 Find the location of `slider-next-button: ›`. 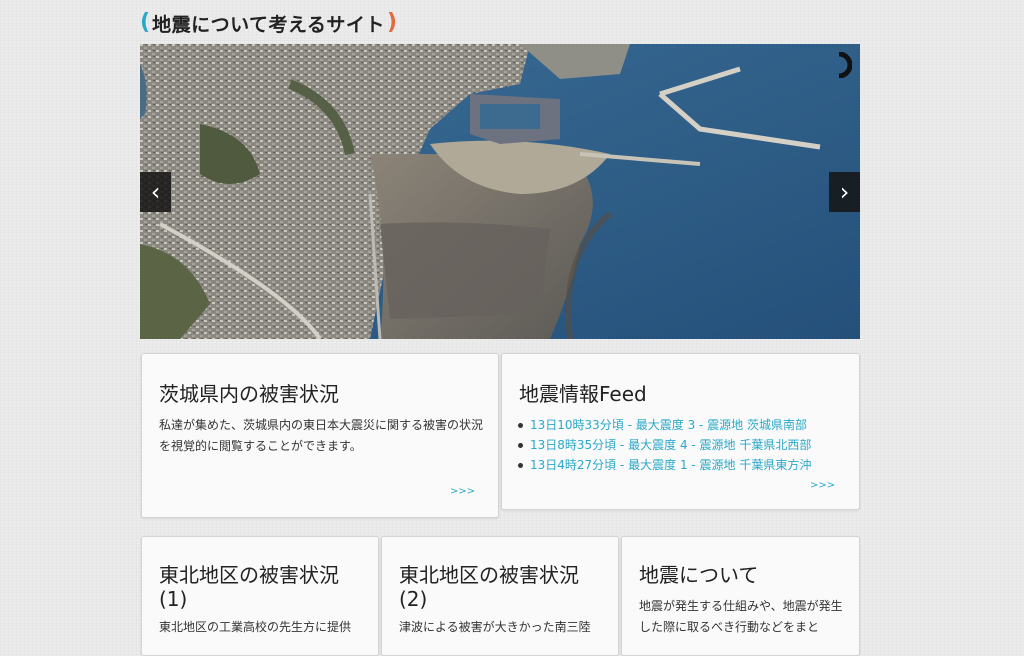

slider-next-button: › is located at coordinates (844, 192).